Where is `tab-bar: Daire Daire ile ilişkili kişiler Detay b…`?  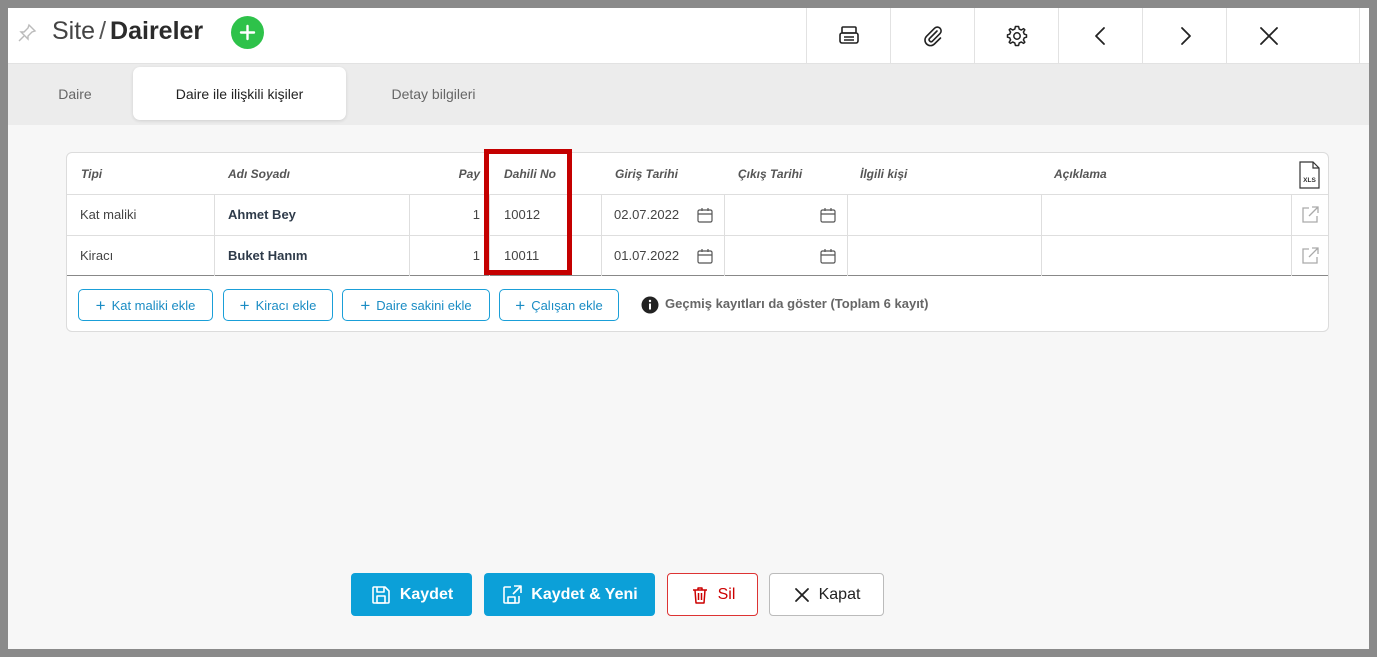 tab-bar: Daire Daire ile ilişkili kişiler Detay b… is located at coordinates (688, 94).